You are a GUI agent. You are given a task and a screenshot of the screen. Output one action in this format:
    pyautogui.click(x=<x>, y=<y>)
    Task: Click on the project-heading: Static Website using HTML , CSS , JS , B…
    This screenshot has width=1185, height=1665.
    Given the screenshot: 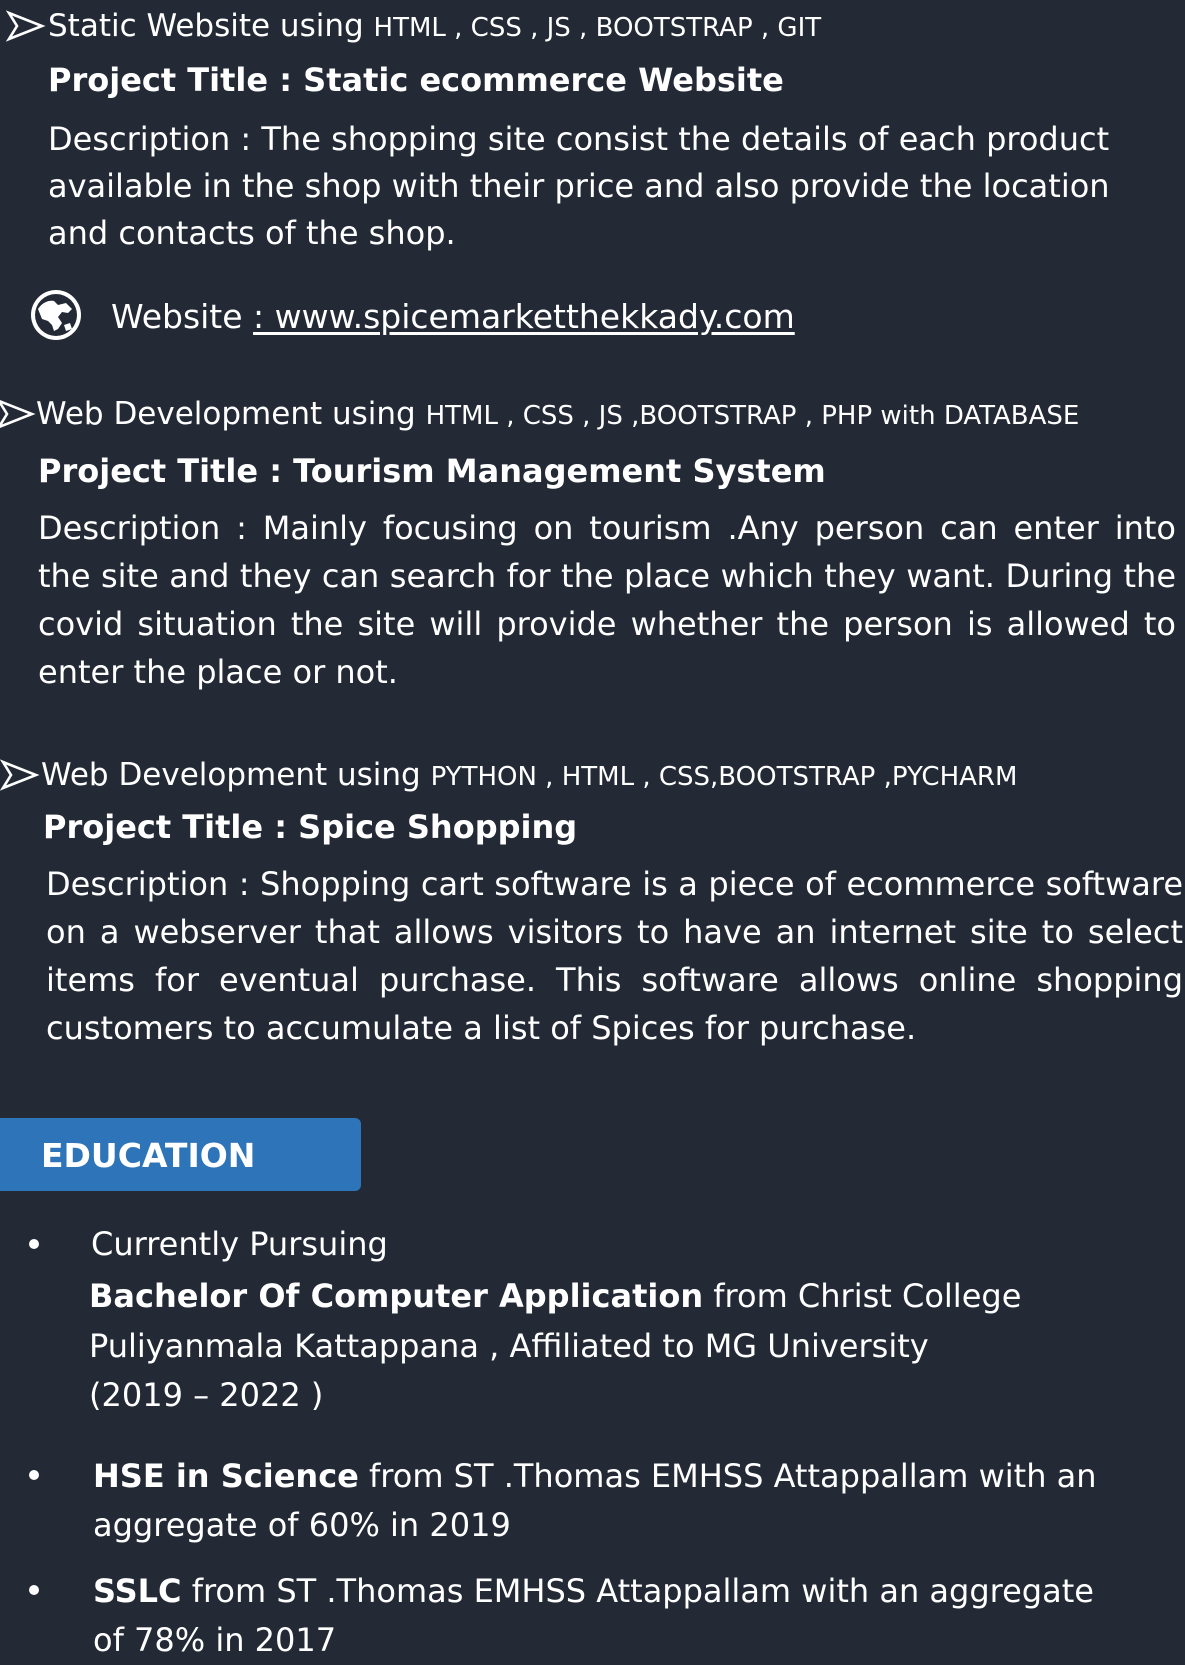 What is the action you would take?
    pyautogui.click(x=434, y=27)
    